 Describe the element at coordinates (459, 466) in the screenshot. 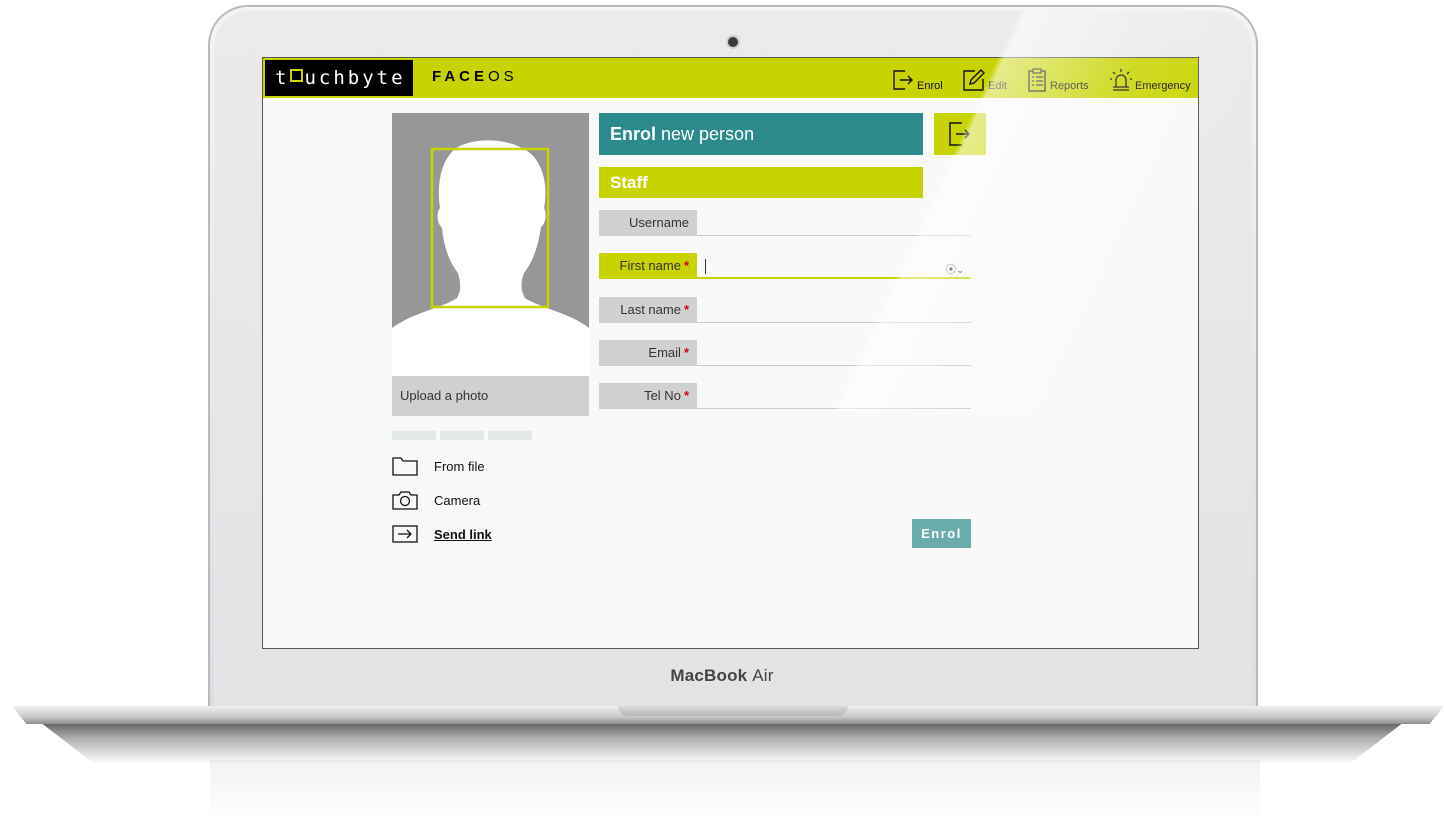

I see `from-file-label: From file` at that location.